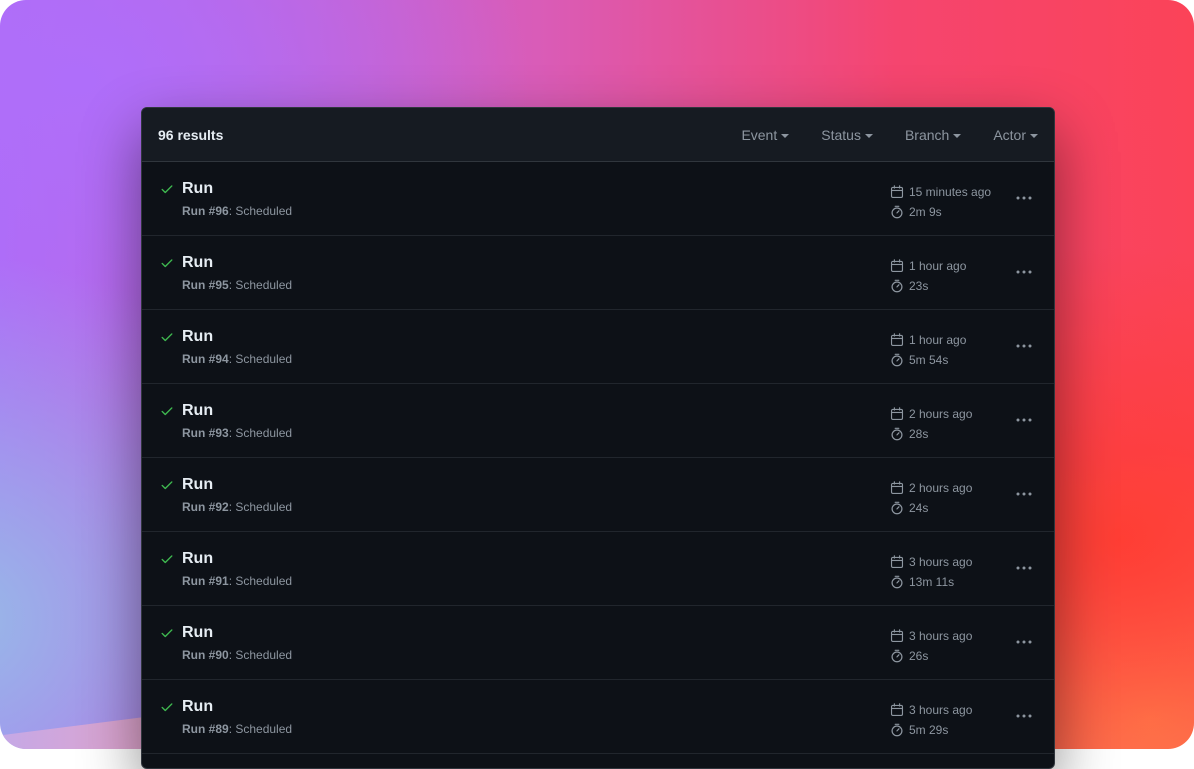 The image size is (1194, 769). What do you see at coordinates (919, 508) in the screenshot?
I see `run-duration: 24s` at bounding box center [919, 508].